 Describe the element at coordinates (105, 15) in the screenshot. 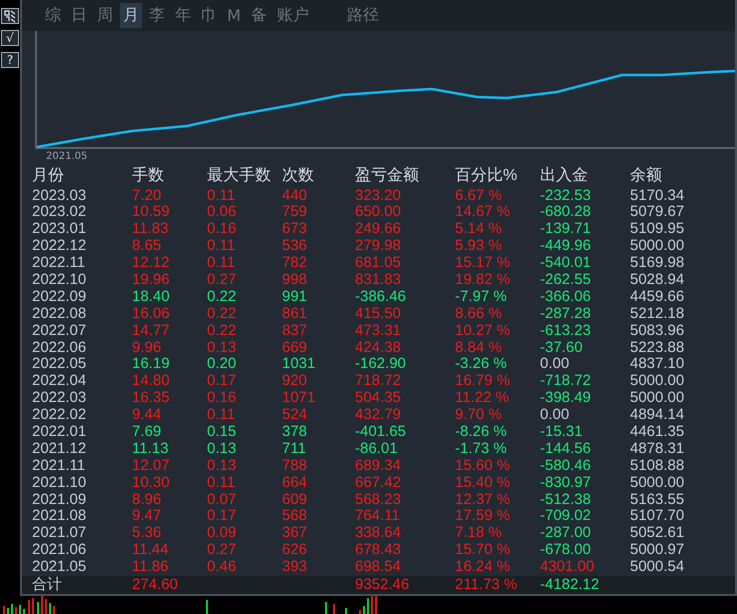

I see `tab: 周` at that location.